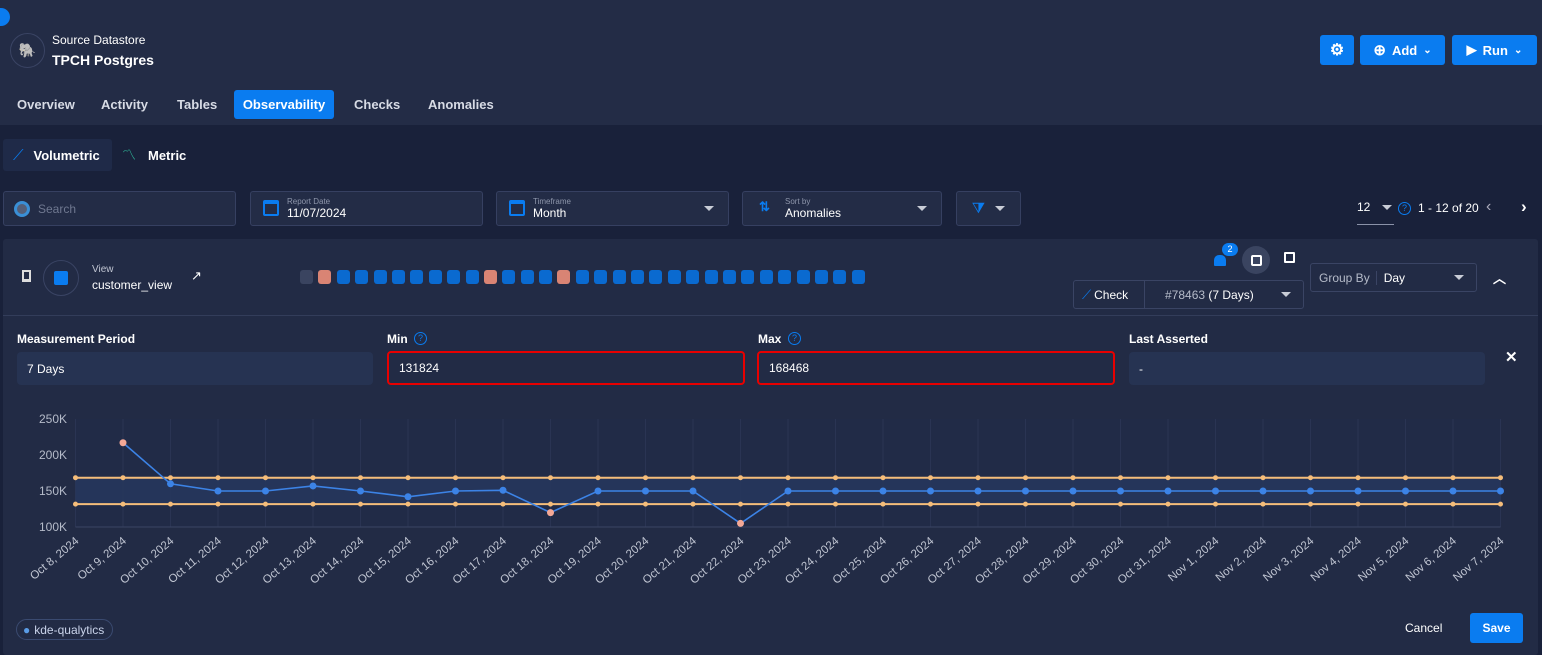  What do you see at coordinates (57, 155) in the screenshot?
I see `subtab-volumetric: ⟋ Volumetric` at bounding box center [57, 155].